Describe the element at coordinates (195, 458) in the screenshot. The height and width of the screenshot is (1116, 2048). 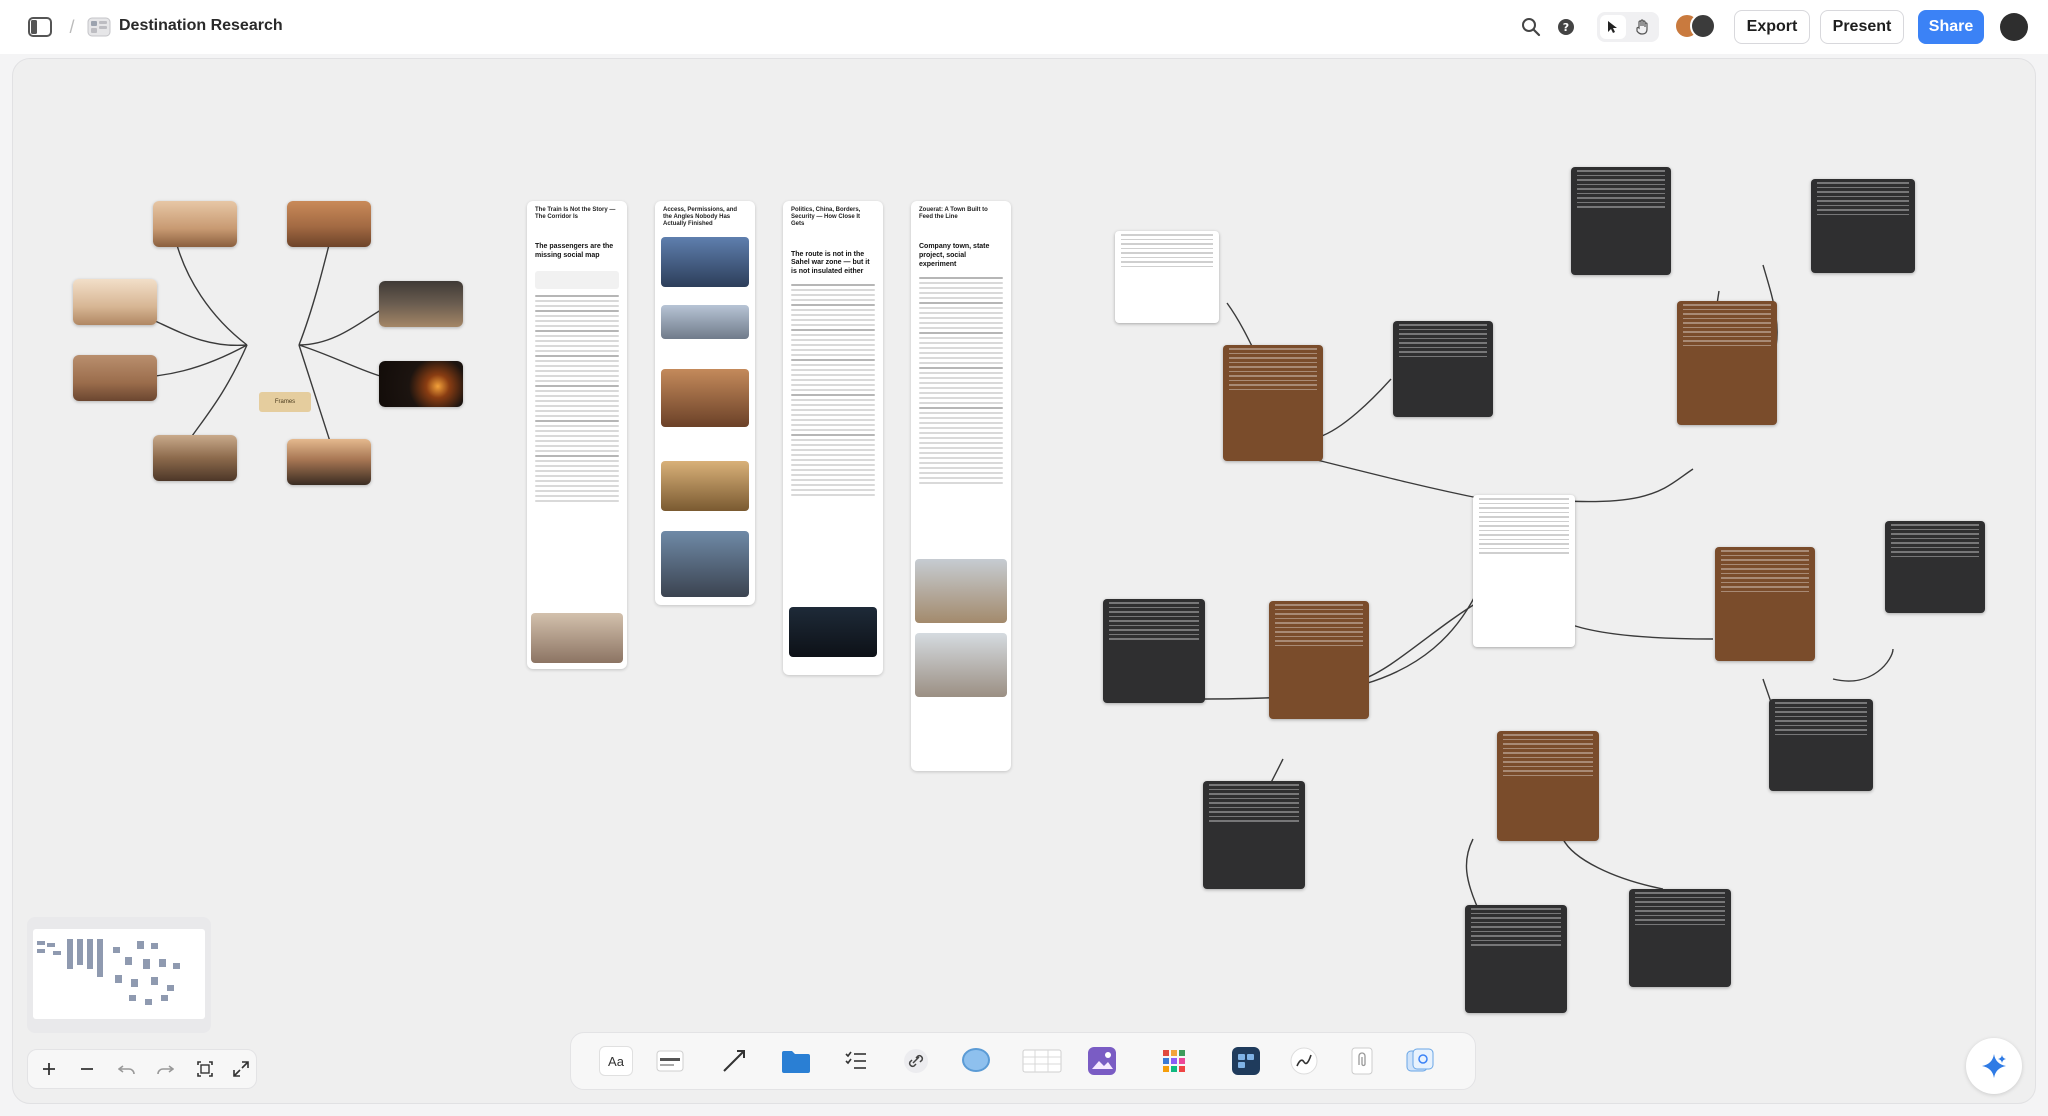
I see `photo-portrait-man` at that location.